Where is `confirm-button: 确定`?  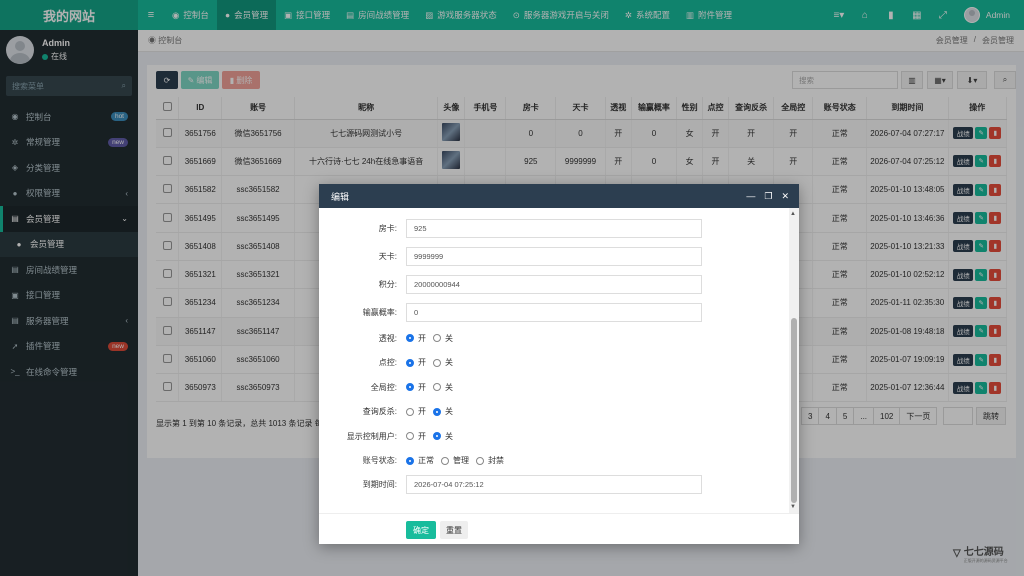
confirm-button: 确定 is located at coordinates (421, 530).